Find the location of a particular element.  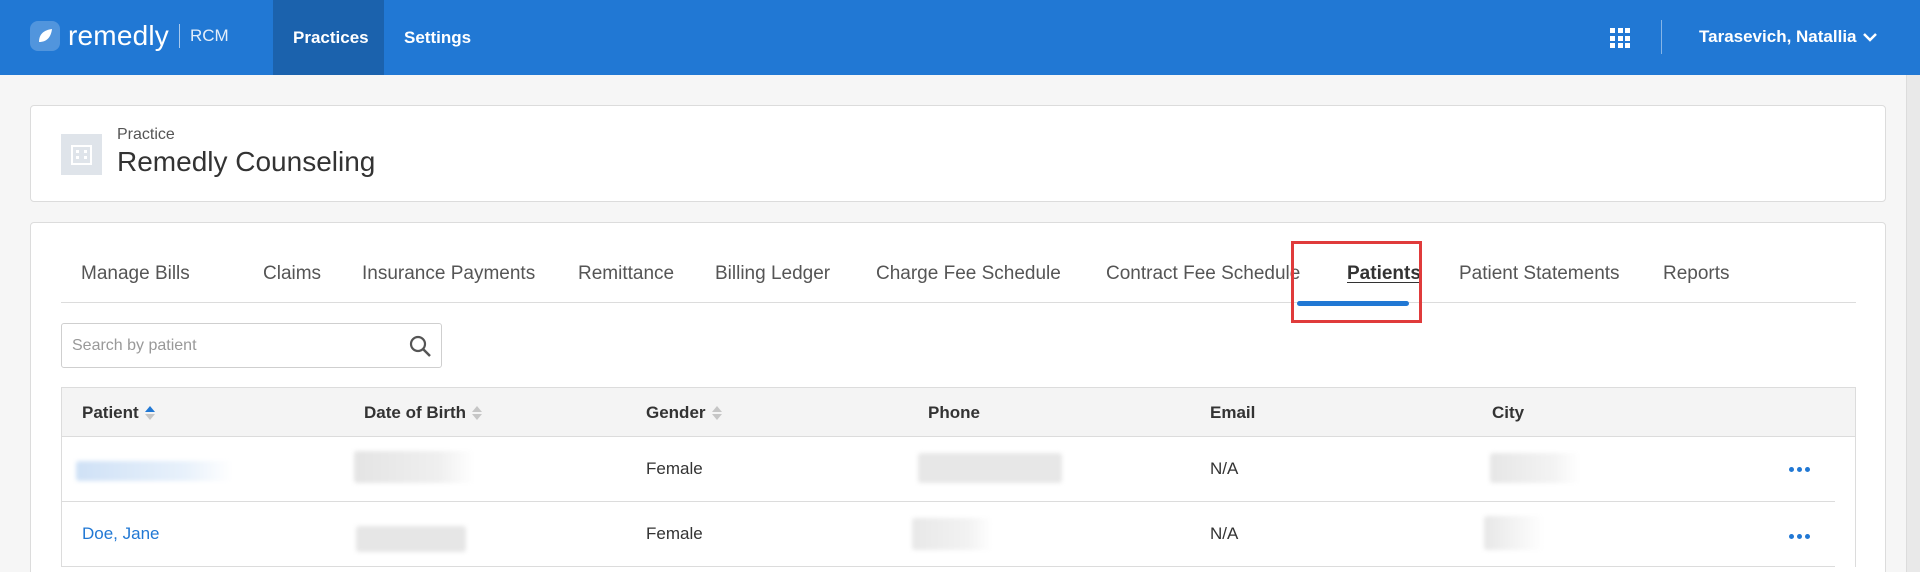

tab-insurance-payments: Insurance Payments is located at coordinates (448, 274).